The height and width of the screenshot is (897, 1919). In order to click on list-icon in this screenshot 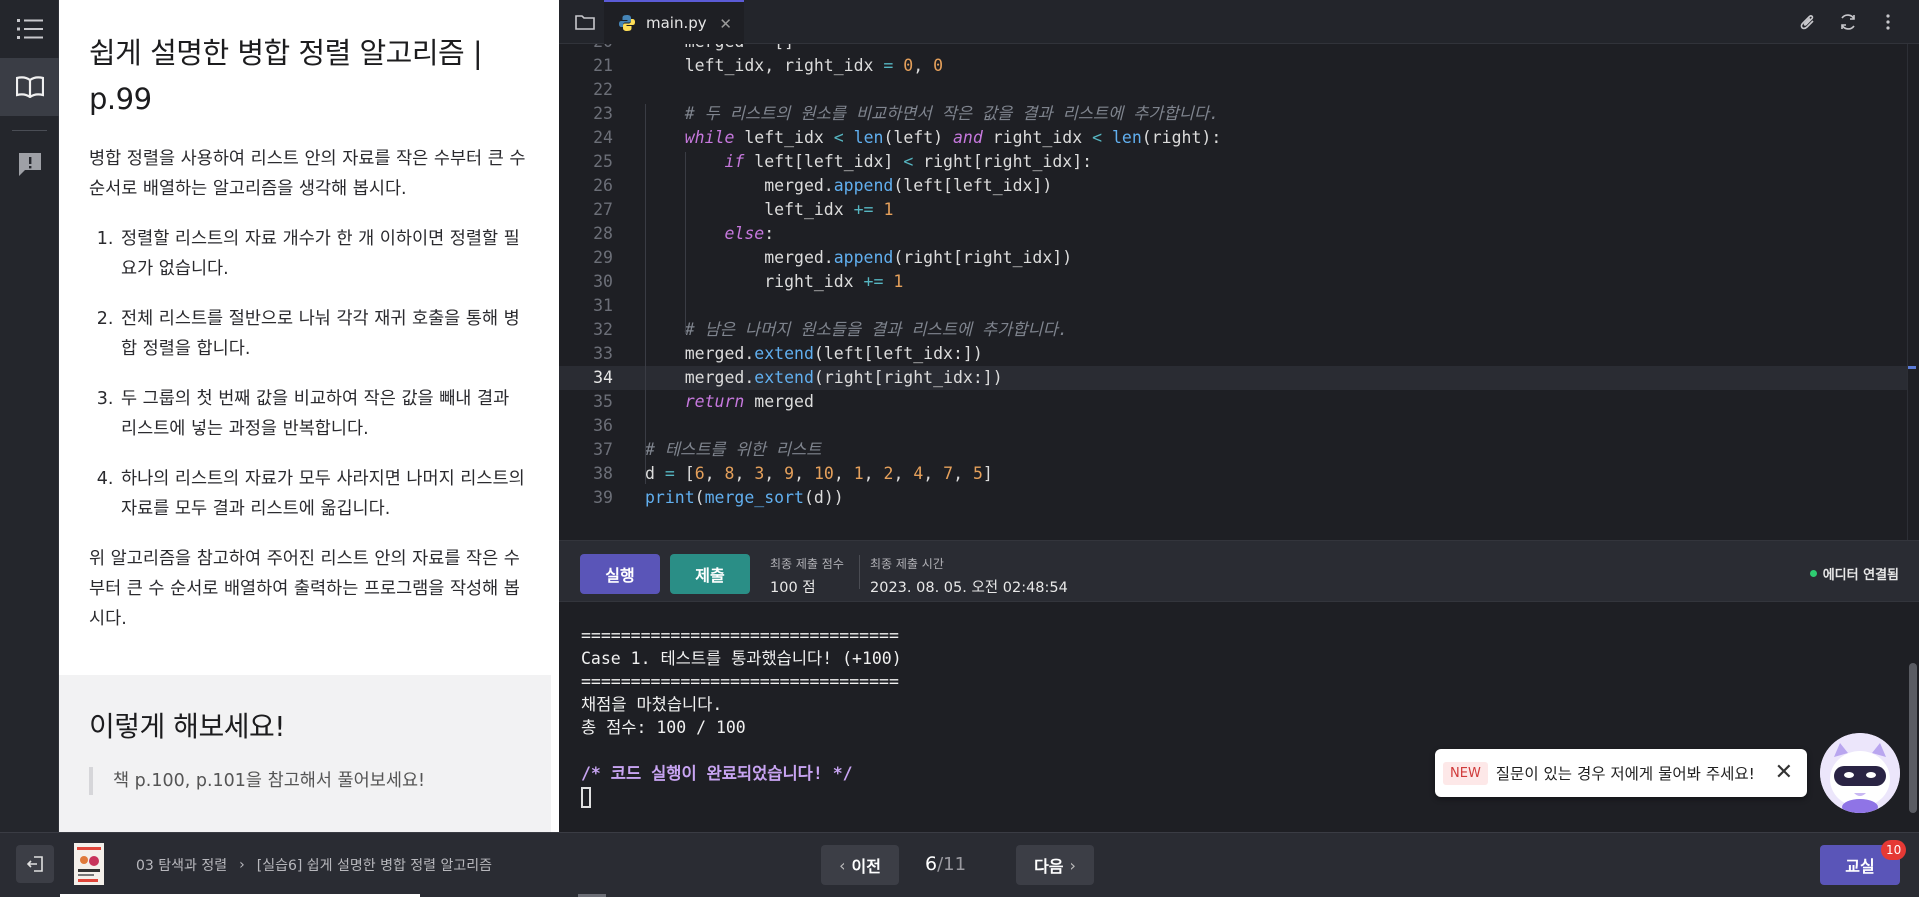, I will do `click(29, 29)`.